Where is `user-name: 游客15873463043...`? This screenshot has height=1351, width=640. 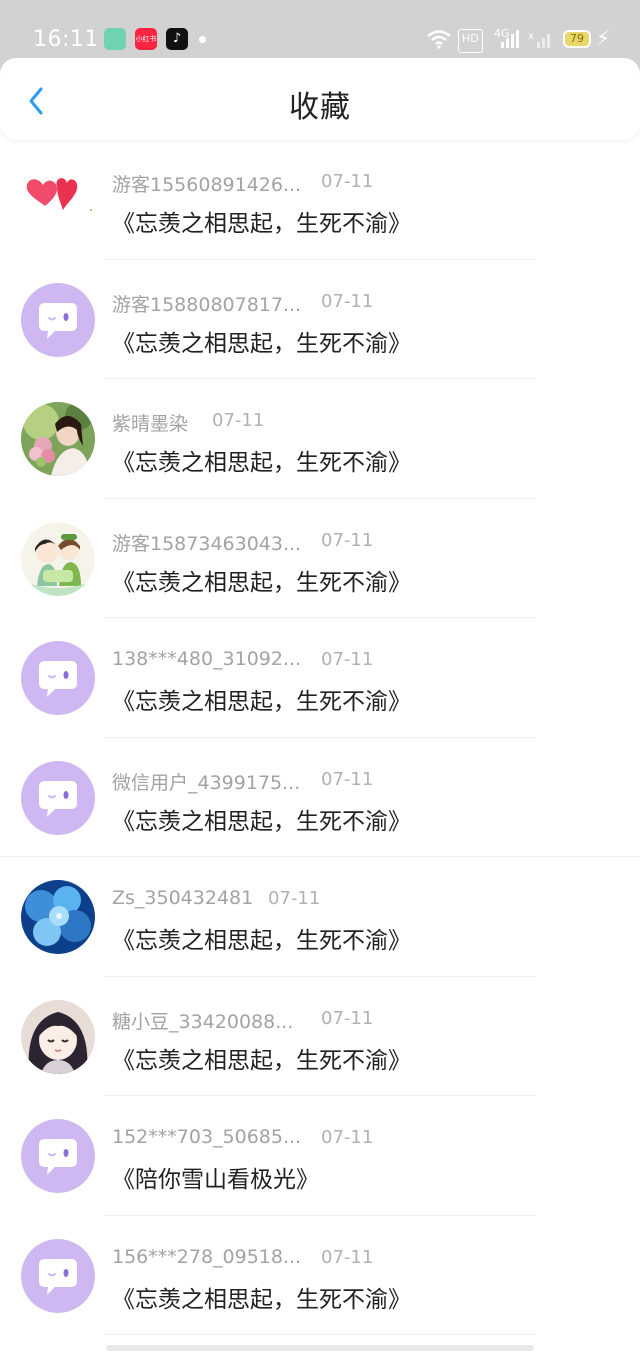
user-name: 游客15873463043... is located at coordinates (207, 543).